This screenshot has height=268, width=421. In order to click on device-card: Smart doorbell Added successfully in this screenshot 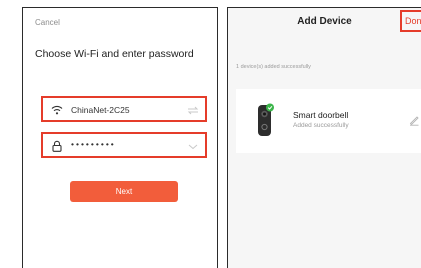, I will do `click(328, 121)`.